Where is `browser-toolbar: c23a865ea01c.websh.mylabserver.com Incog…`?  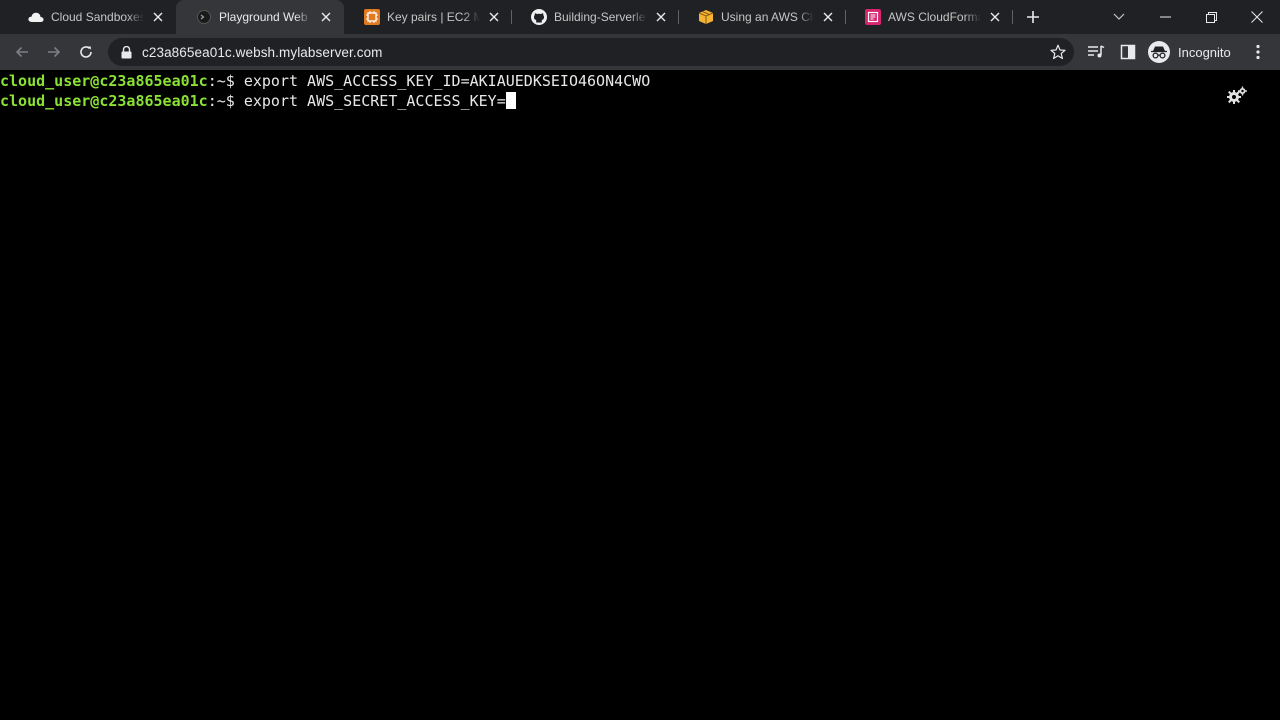
browser-toolbar: c23a865ea01c.websh.mylabserver.com Incog… is located at coordinates (640, 52).